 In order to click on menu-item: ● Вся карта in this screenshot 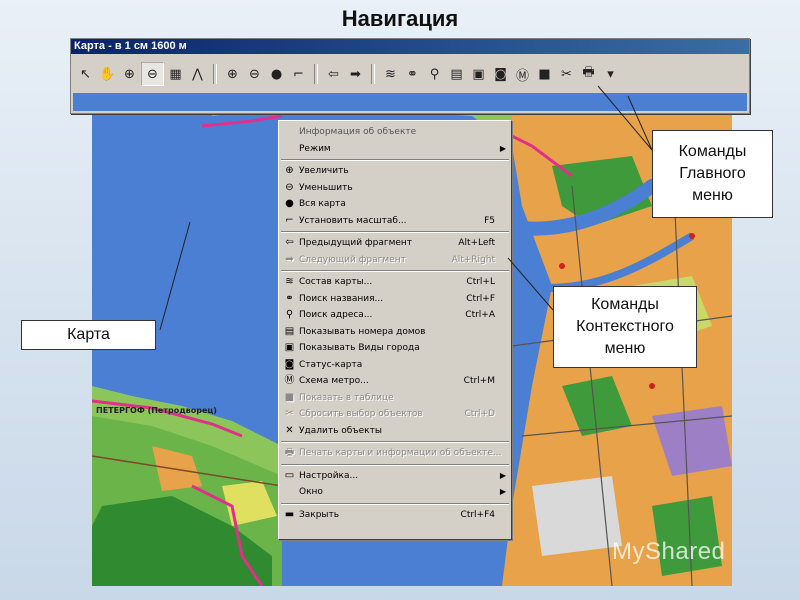, I will do `click(395, 204)`.